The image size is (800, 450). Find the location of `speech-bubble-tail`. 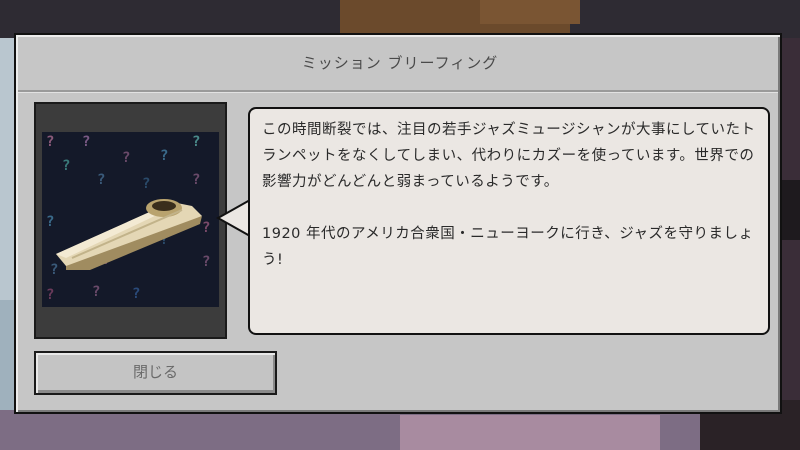

speech-bubble-tail is located at coordinates (234, 218).